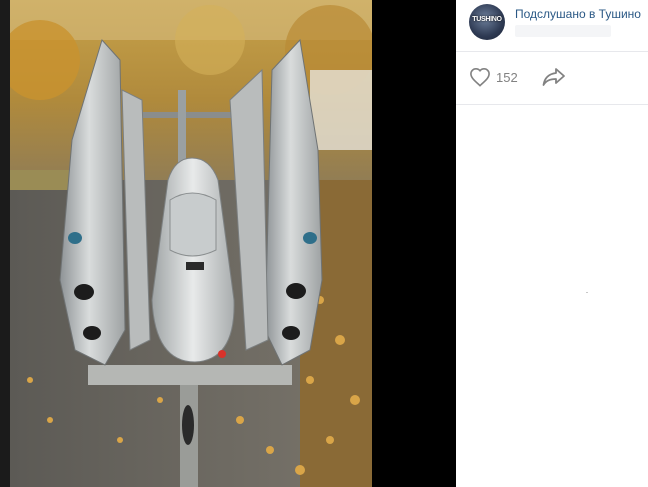  I want to click on viewer-backdrop-gap, so click(414, 243).